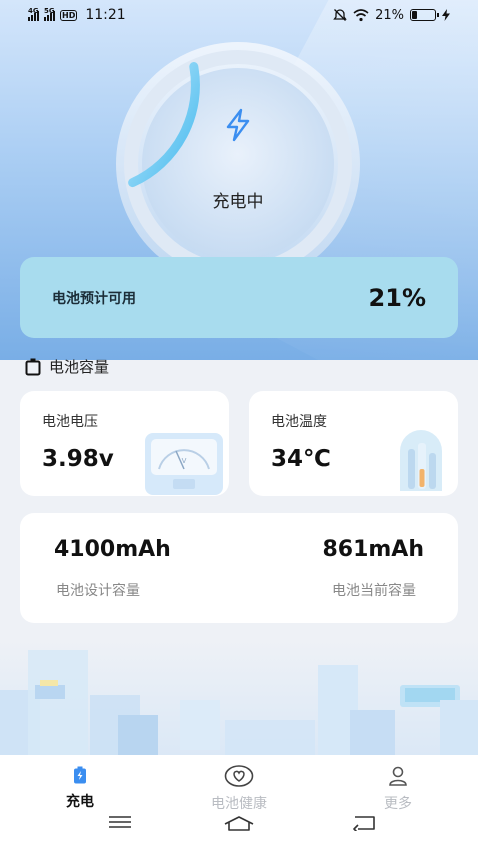 The height and width of the screenshot is (850, 478). What do you see at coordinates (112, 549) in the screenshot?
I see `design-capacity-value: 4100mAh` at bounding box center [112, 549].